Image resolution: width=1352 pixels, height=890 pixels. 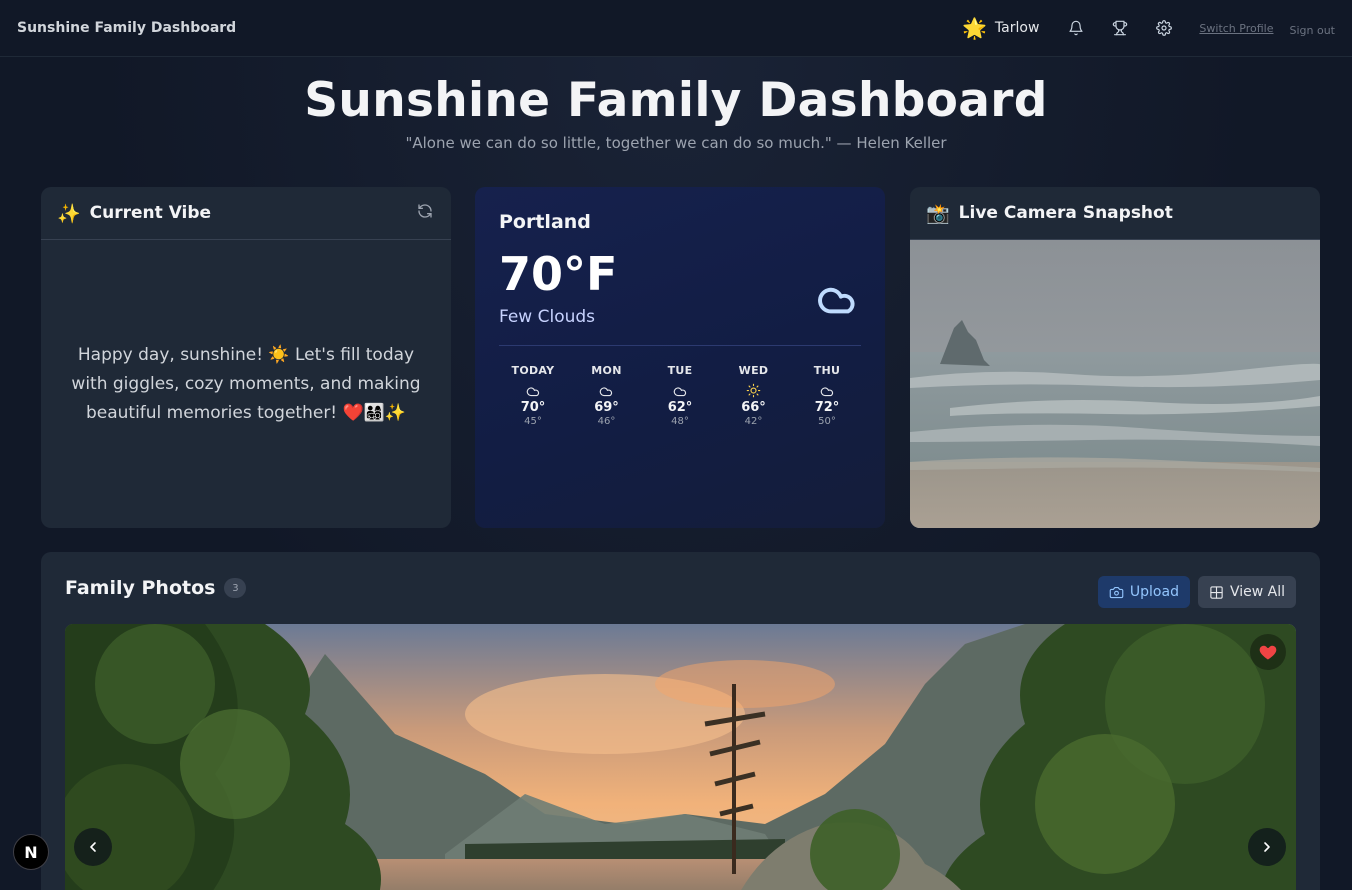 I want to click on next-photo-button, so click(x=1267, y=847).